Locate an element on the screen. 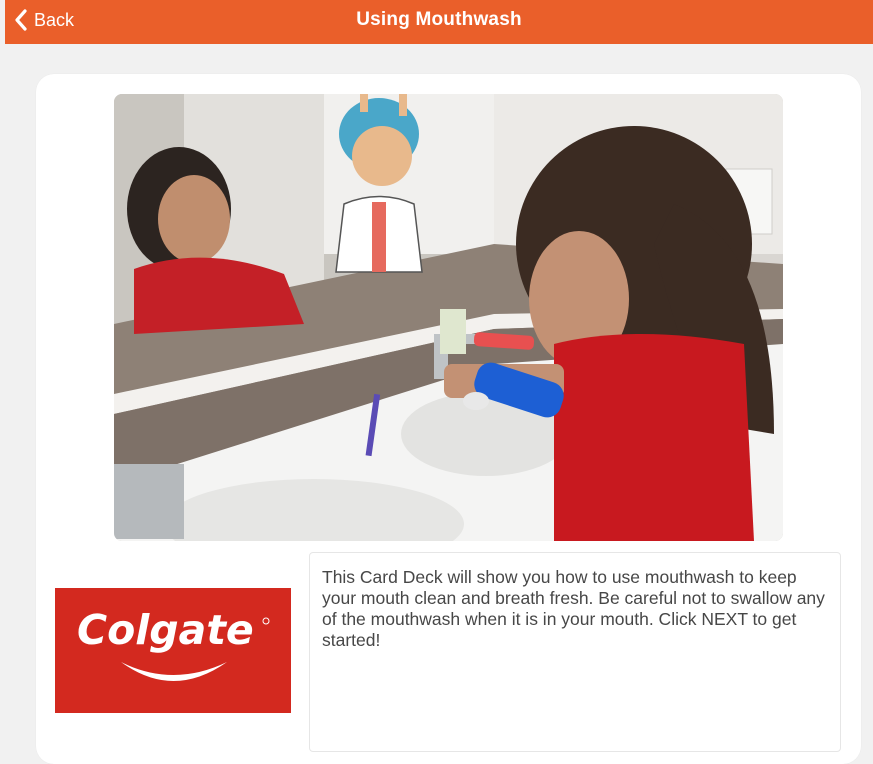 The image size is (873, 764). svg-text: Colgate is located at coordinates (165, 630).